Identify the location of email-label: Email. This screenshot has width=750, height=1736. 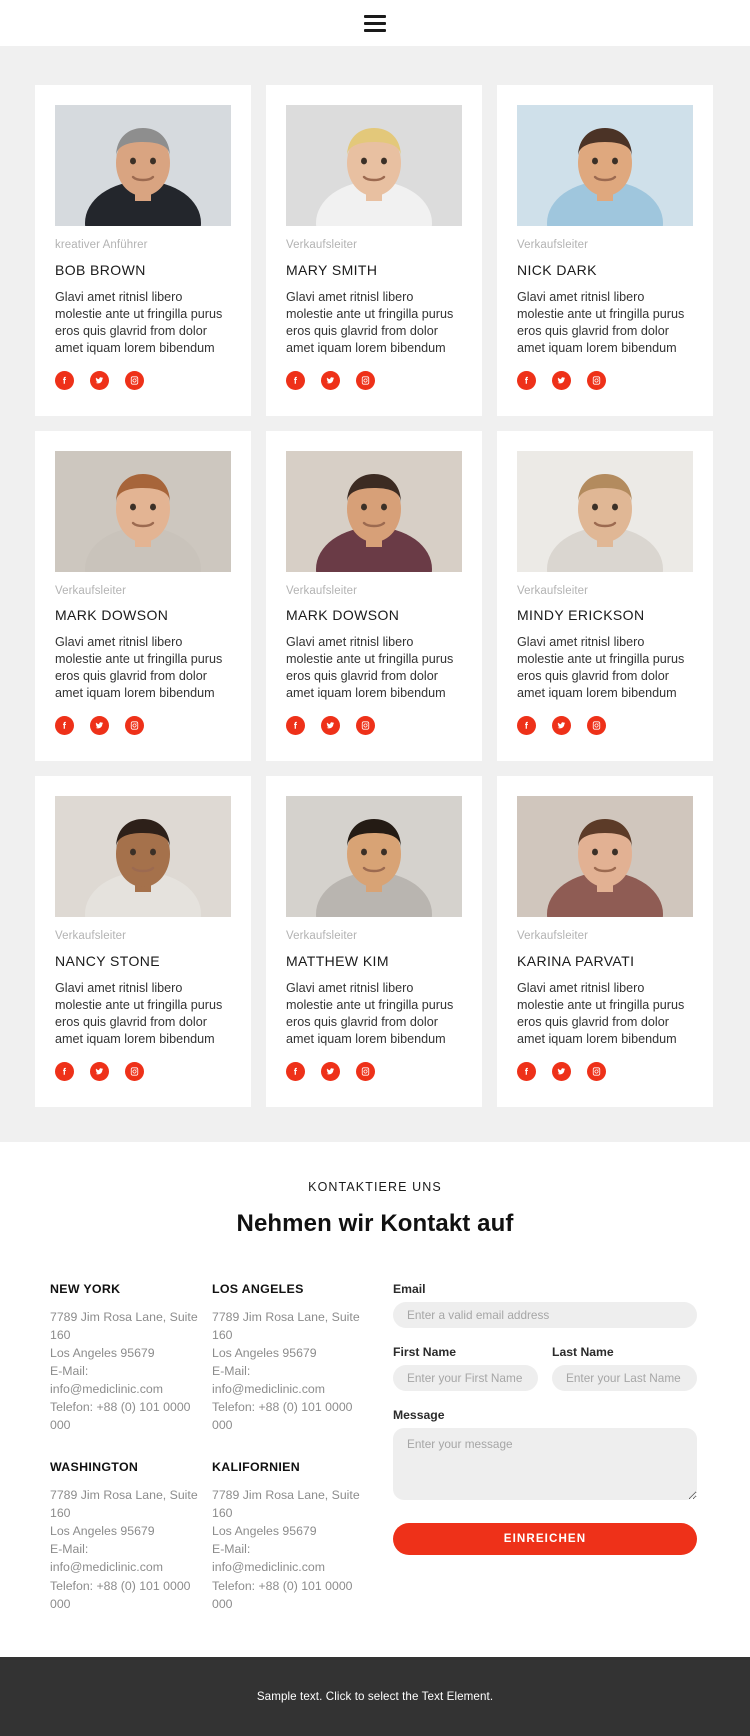
(409, 1288).